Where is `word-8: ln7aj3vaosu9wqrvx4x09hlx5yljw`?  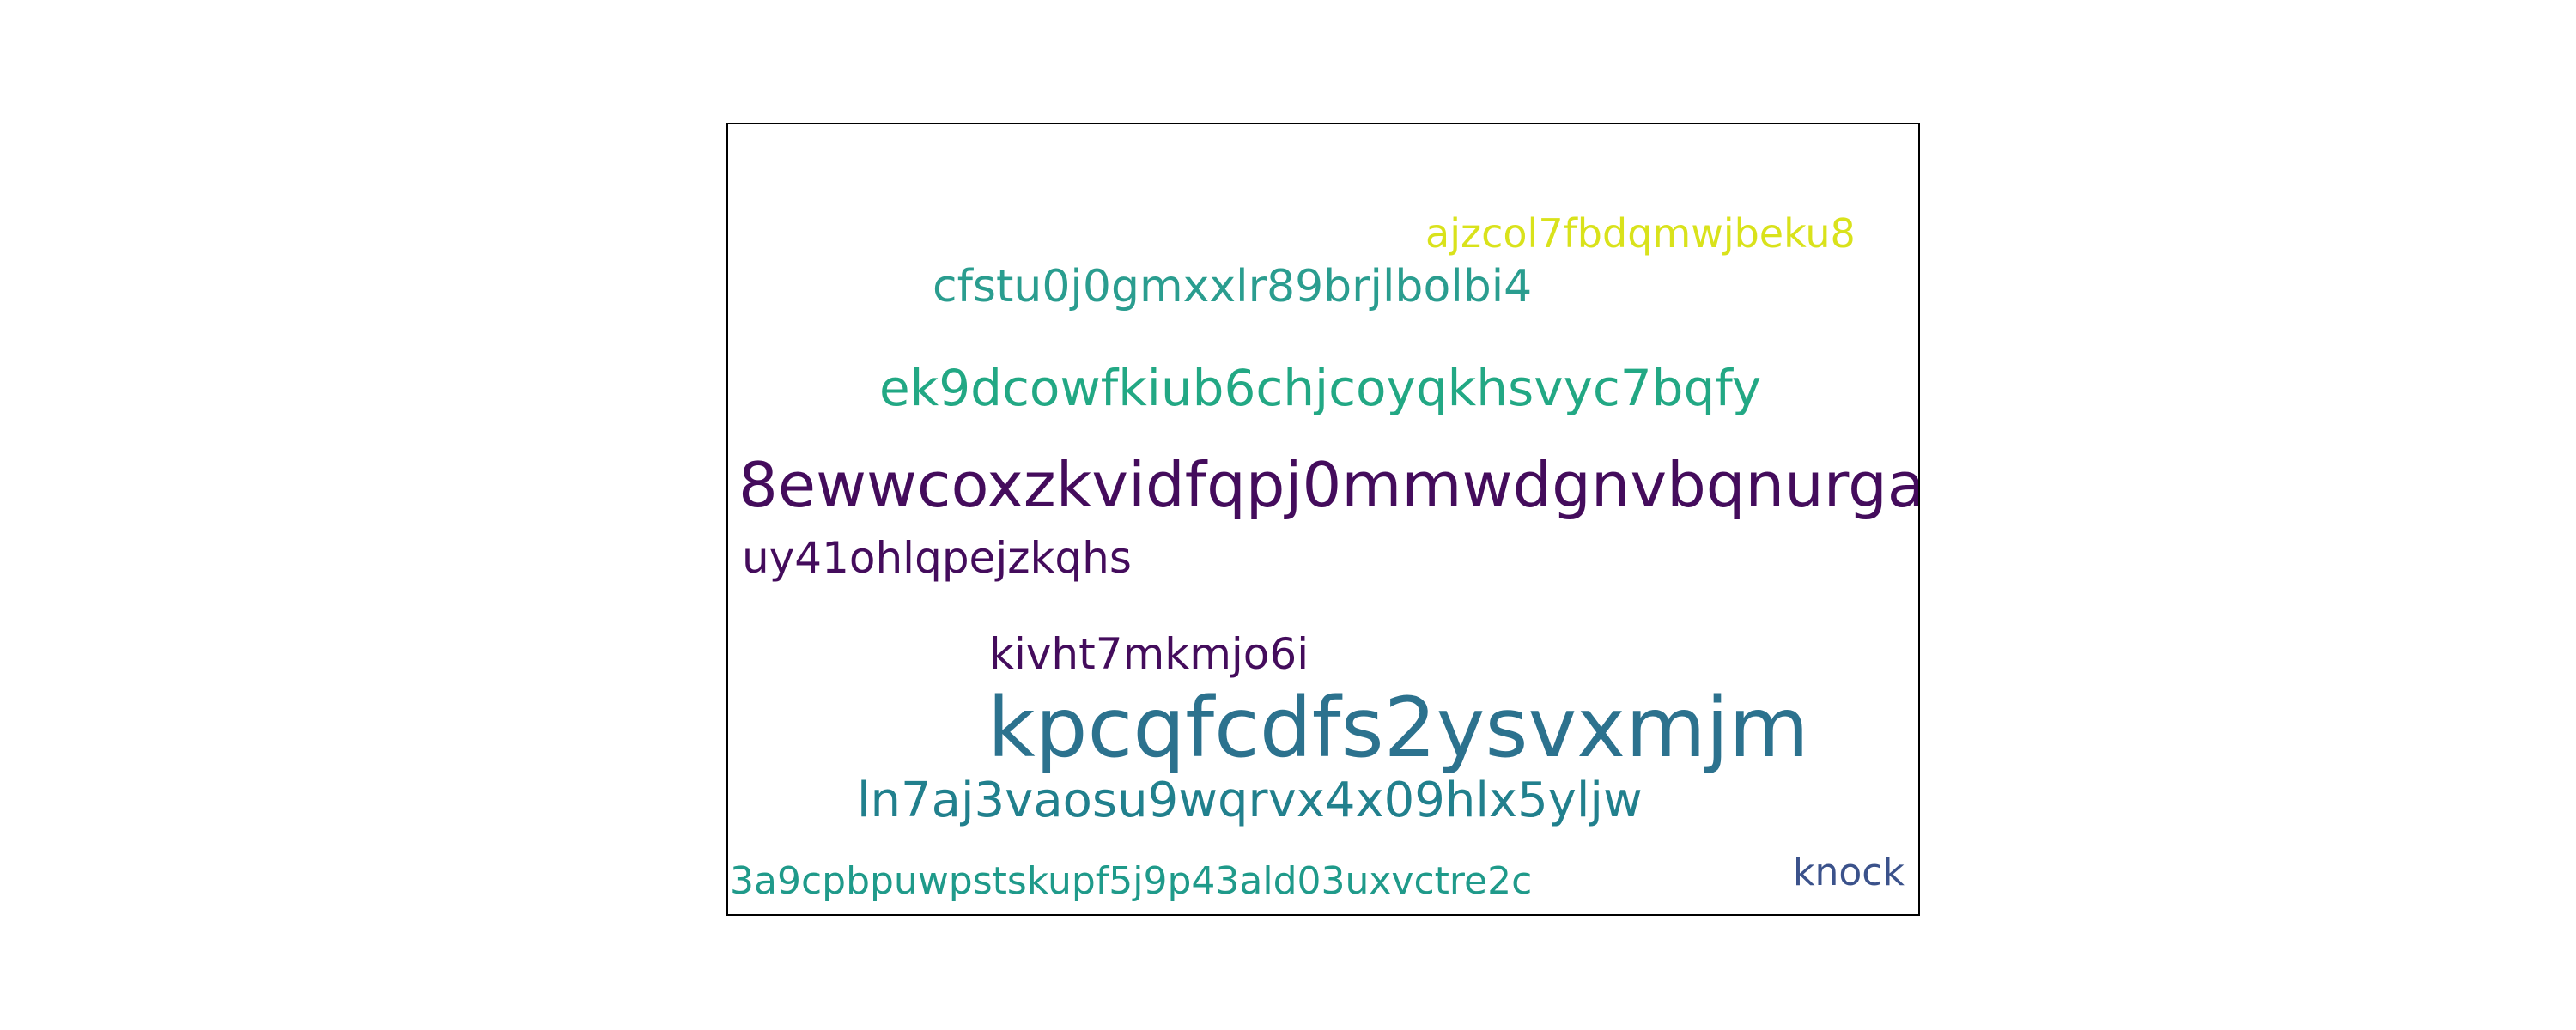 word-8: ln7aj3vaosu9wqrvx4x09hlx5yljw is located at coordinates (1250, 800).